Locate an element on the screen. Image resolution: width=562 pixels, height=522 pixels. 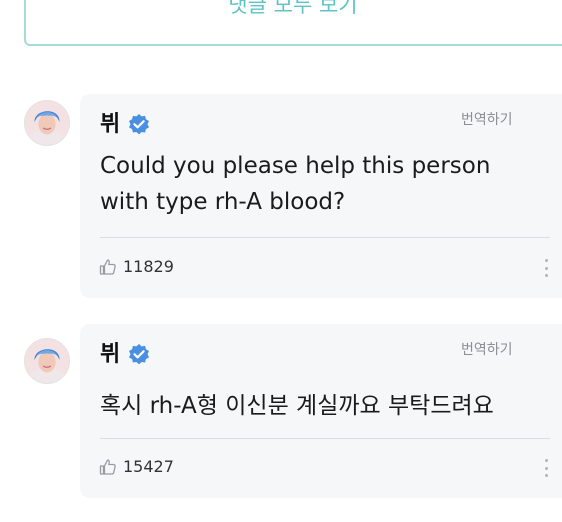
comment-text-line: Could you please help this person is located at coordinates (295, 166).